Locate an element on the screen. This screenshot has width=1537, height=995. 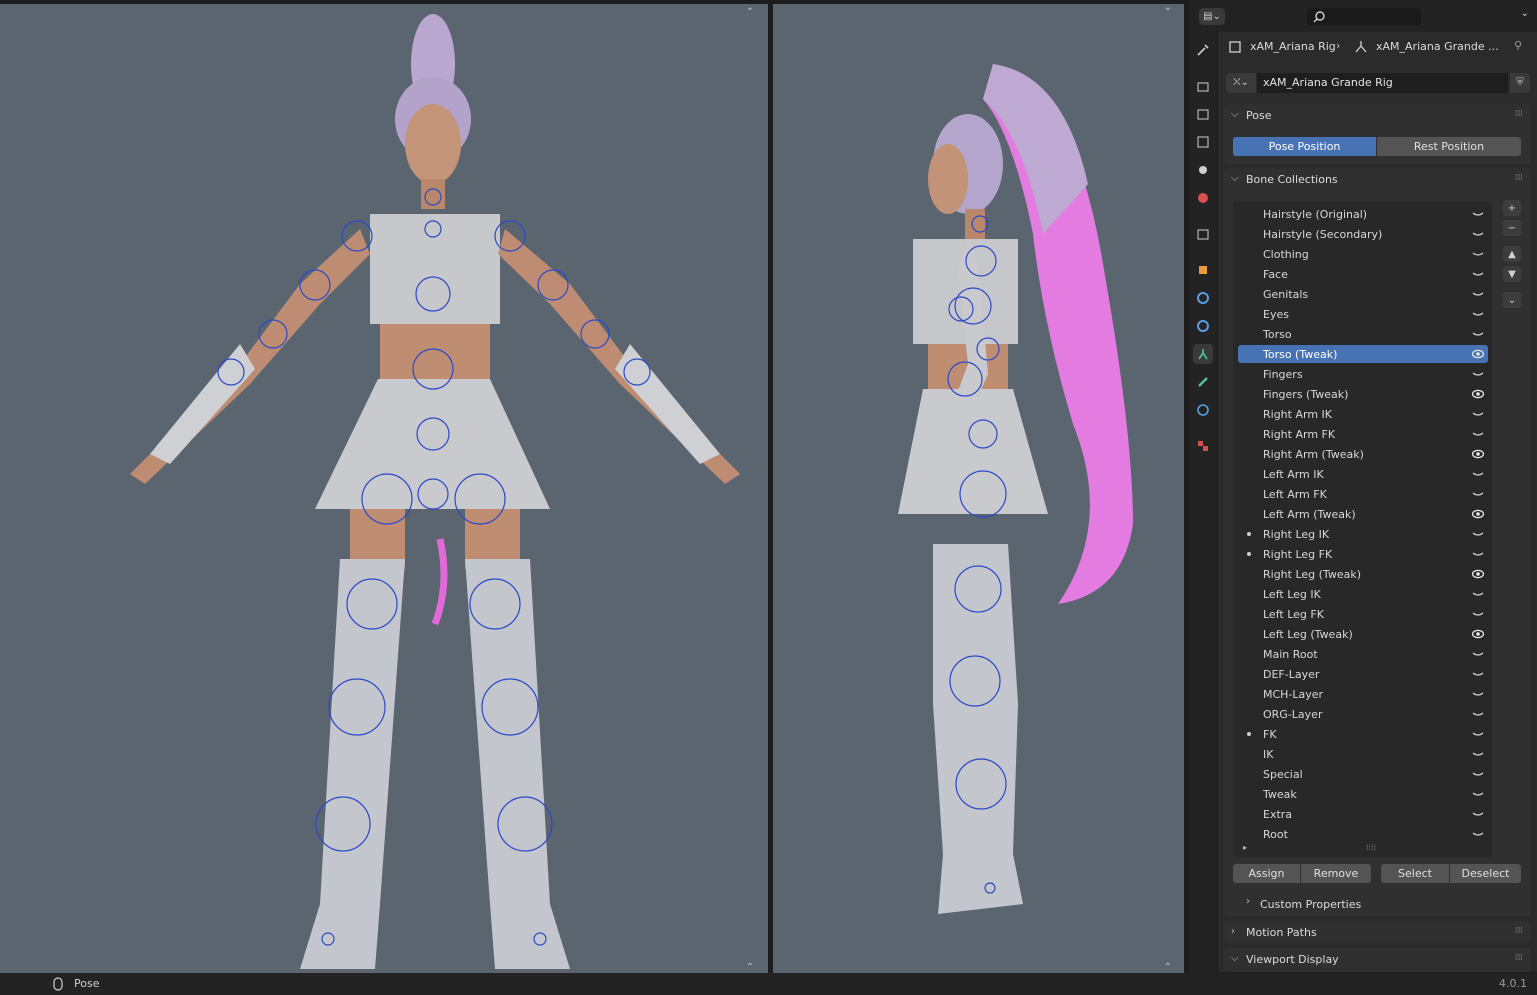
bone-collection-row: Right Arm IK is located at coordinates (1363, 414).